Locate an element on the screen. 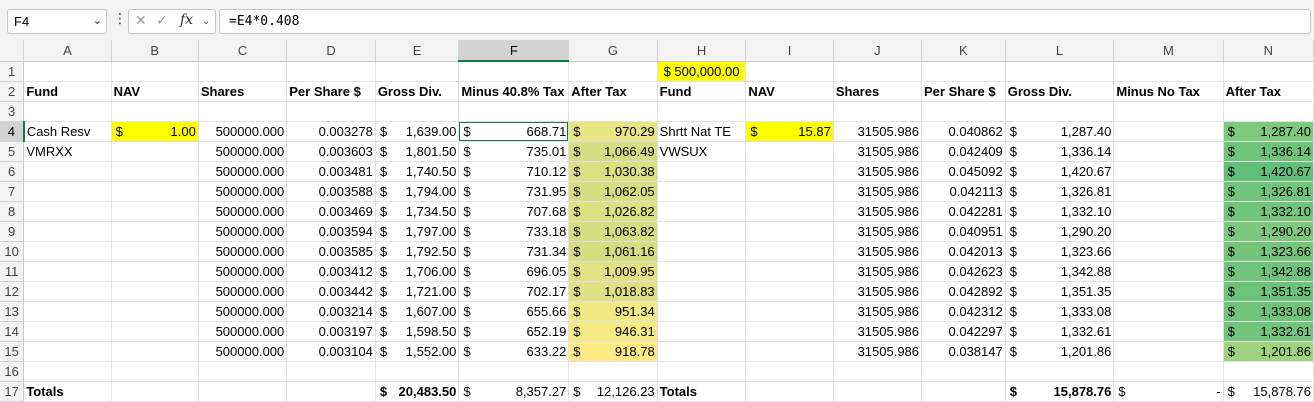  cell-f4: $668.71 is located at coordinates (514, 131).